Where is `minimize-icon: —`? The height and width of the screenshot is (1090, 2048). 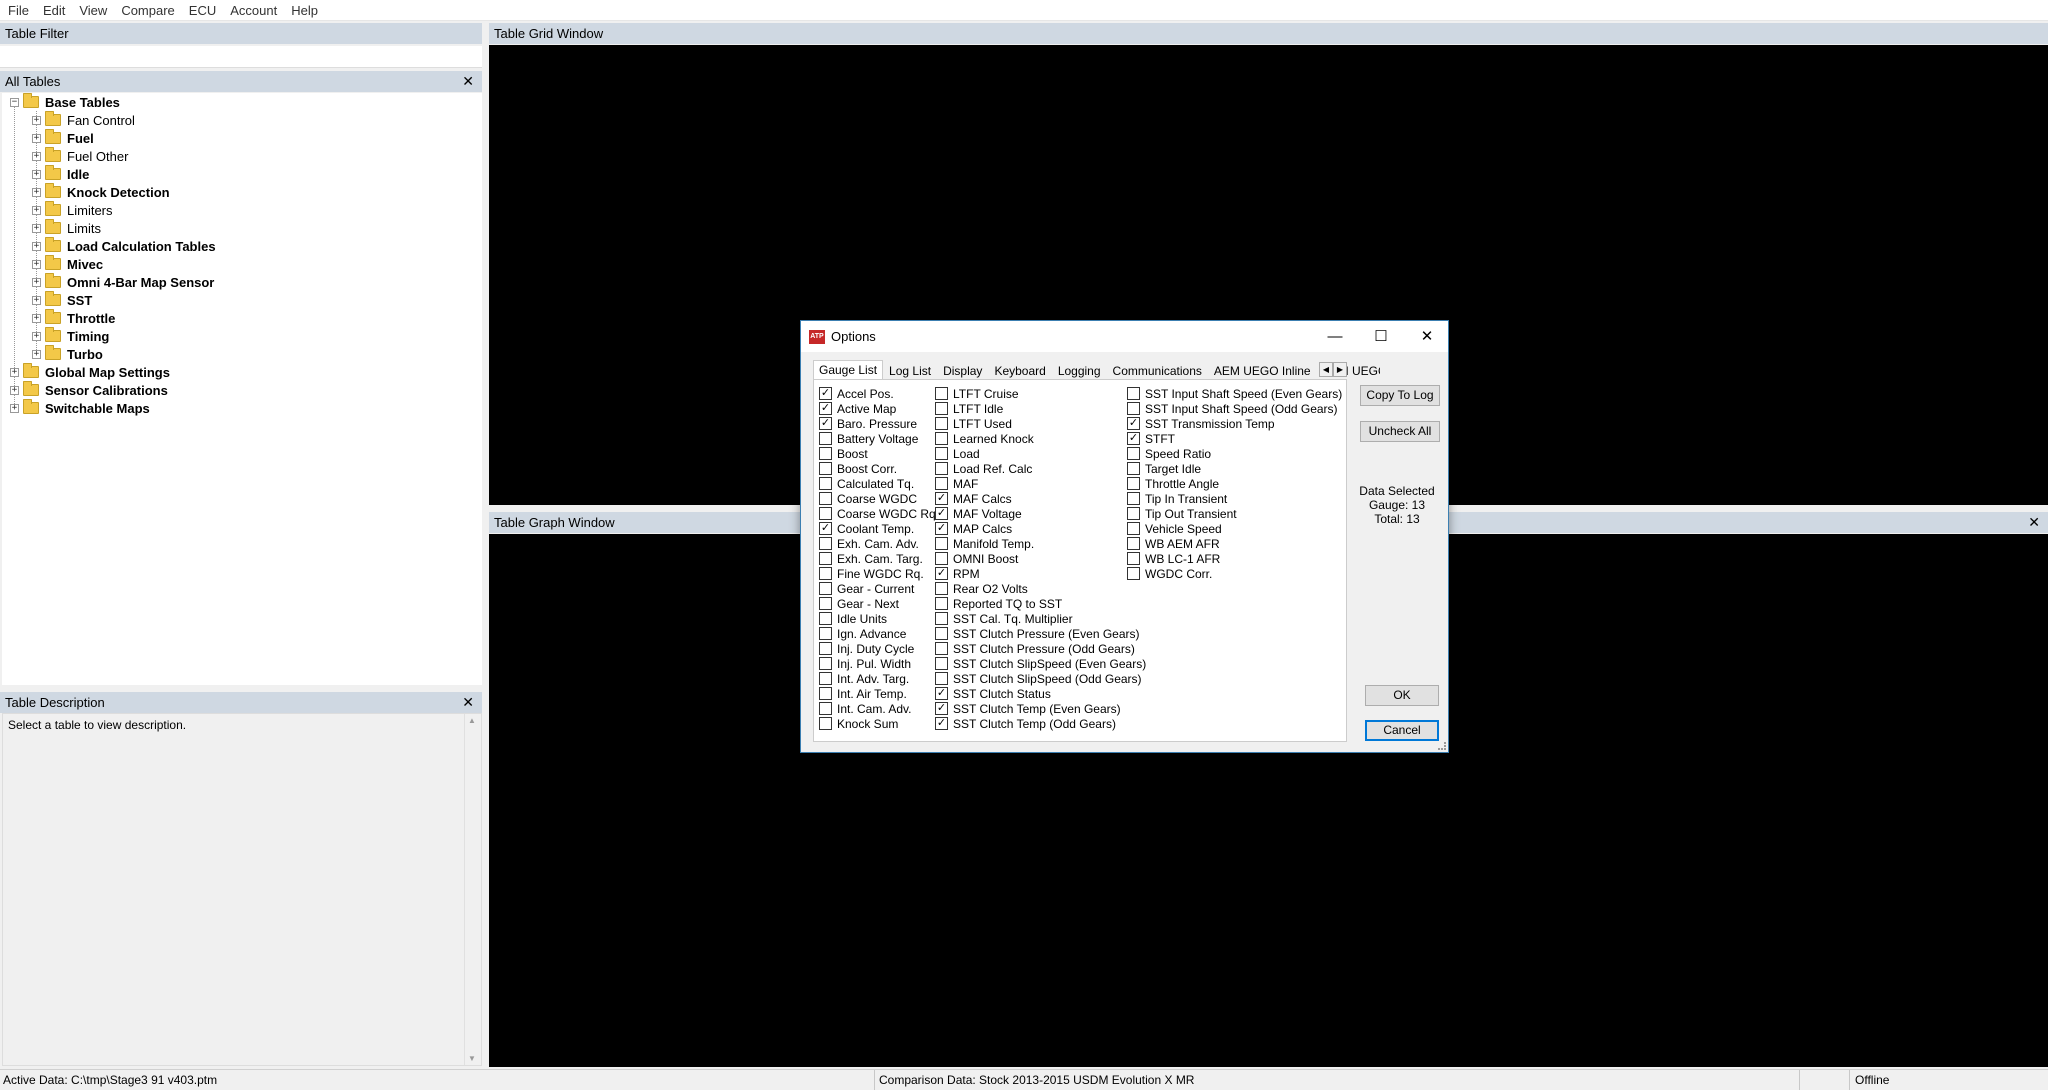
minimize-icon: — is located at coordinates (1335, 336).